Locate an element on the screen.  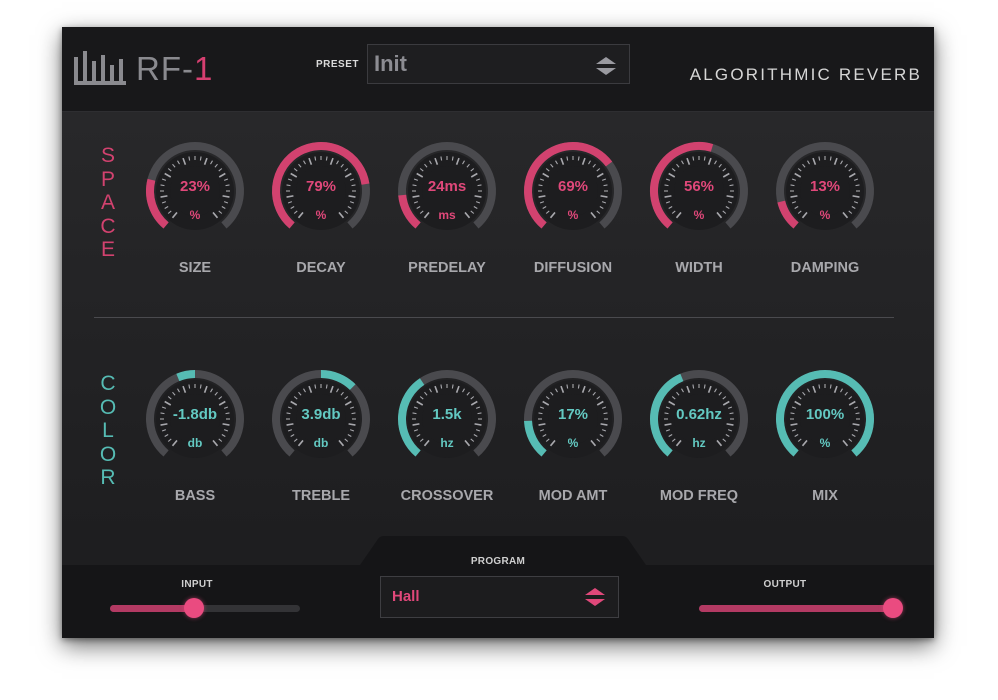
section-title-letter: A is located at coordinates (107, 202).